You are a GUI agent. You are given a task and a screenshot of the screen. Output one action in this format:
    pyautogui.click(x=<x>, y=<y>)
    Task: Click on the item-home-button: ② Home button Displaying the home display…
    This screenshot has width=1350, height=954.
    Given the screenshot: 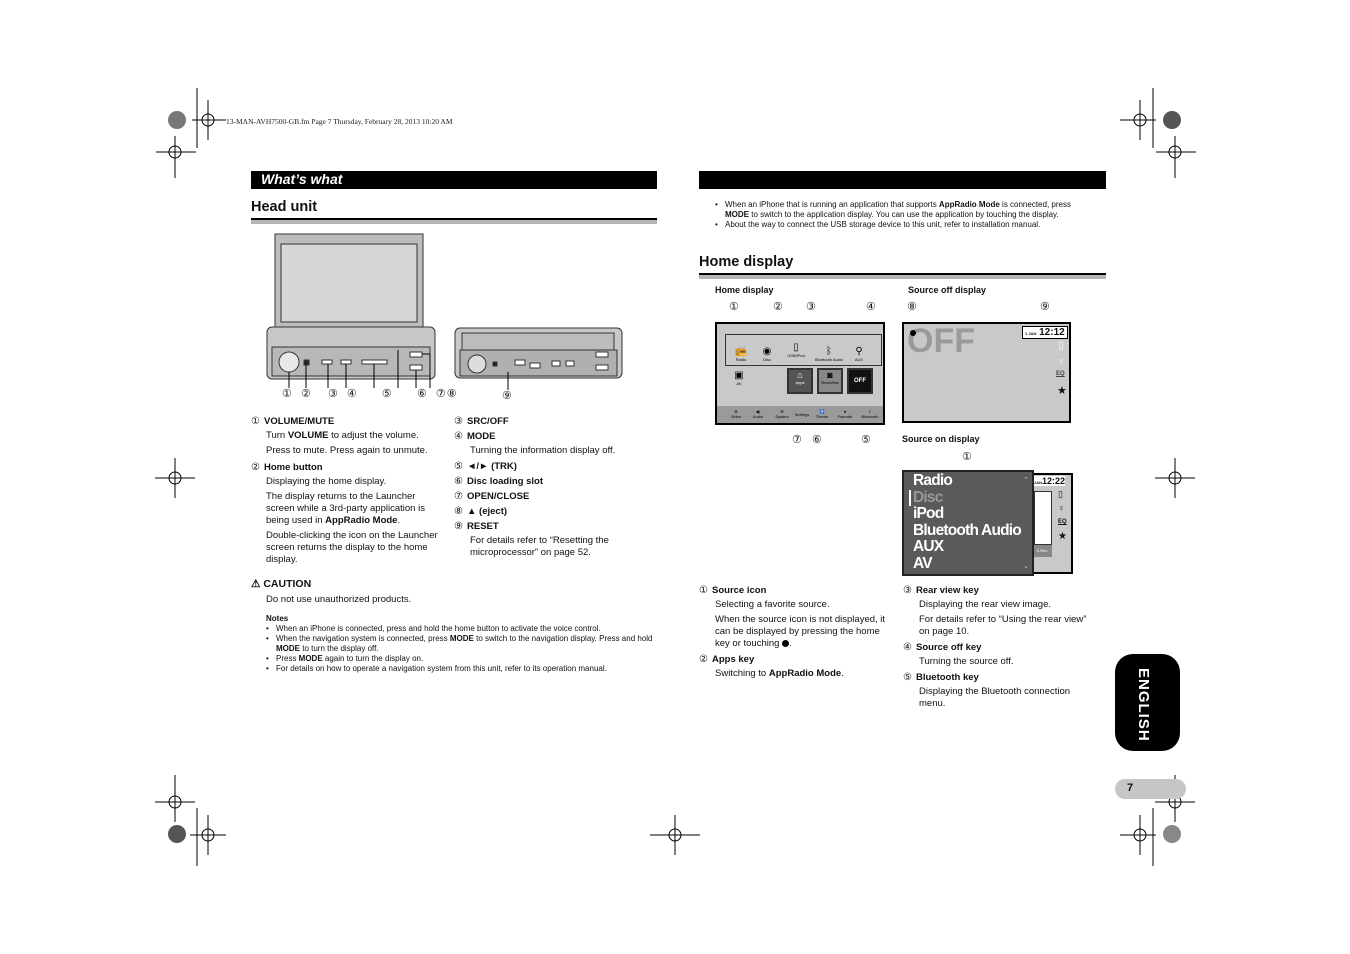 What is the action you would take?
    pyautogui.click(x=344, y=513)
    